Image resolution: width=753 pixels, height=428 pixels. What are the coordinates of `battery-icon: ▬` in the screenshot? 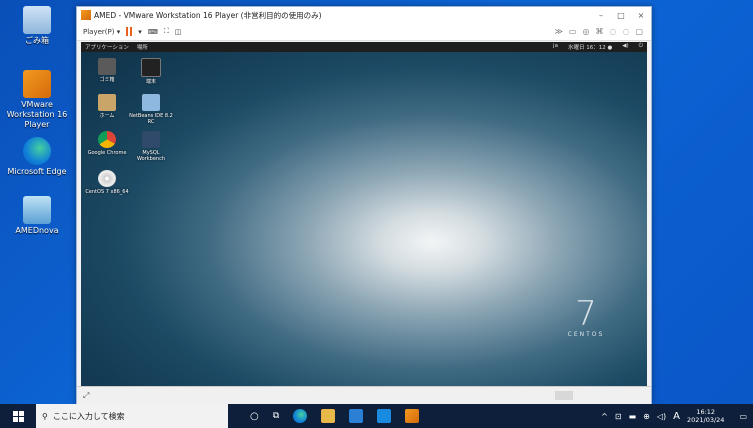 It's located at (633, 416).